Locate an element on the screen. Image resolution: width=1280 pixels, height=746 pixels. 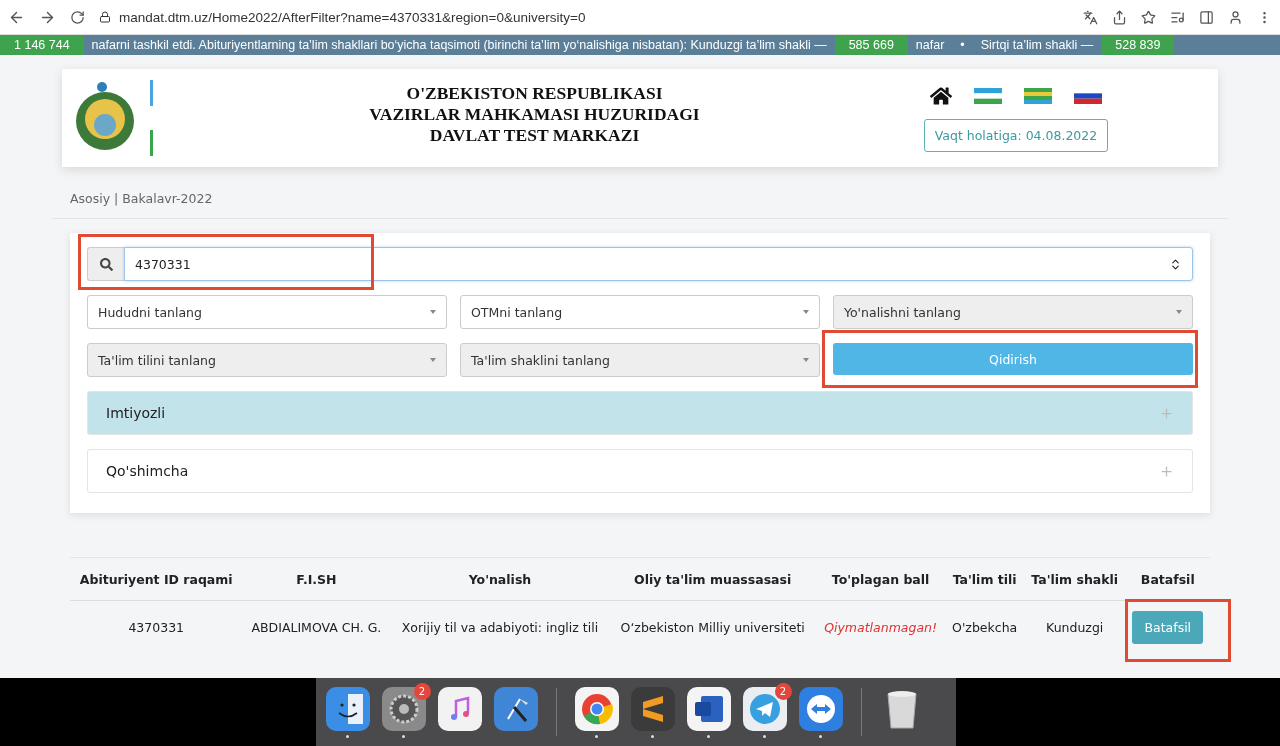
profile-icon is located at coordinates (1235, 17).